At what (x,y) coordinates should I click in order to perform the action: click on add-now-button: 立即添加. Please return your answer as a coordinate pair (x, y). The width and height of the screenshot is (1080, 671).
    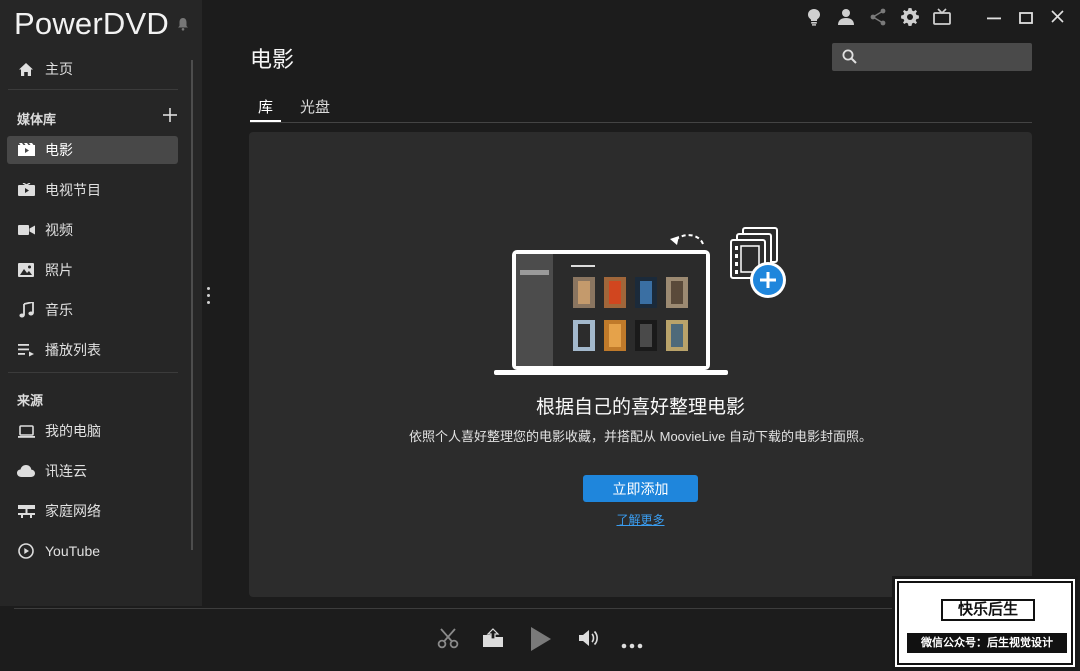
    Looking at the image, I should click on (640, 488).